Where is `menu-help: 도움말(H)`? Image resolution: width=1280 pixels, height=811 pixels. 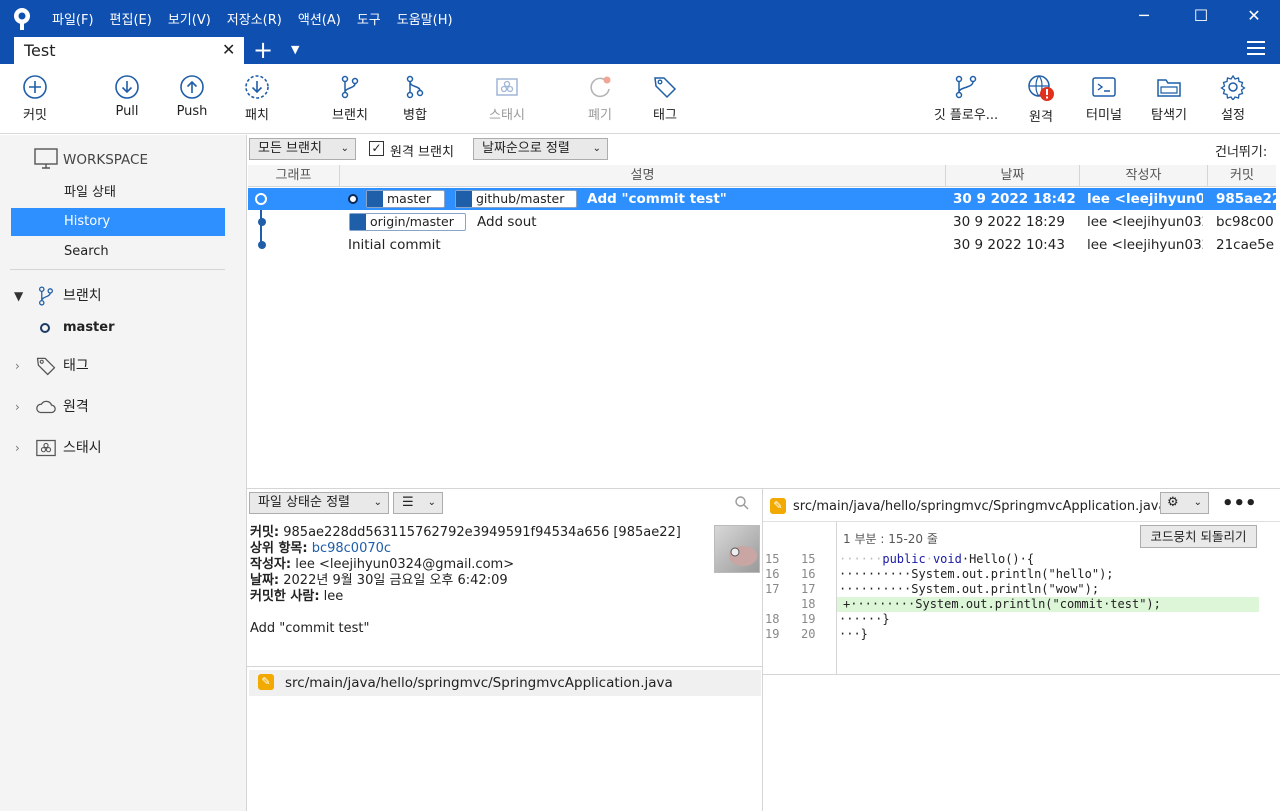 menu-help: 도움말(H) is located at coordinates (425, 18).